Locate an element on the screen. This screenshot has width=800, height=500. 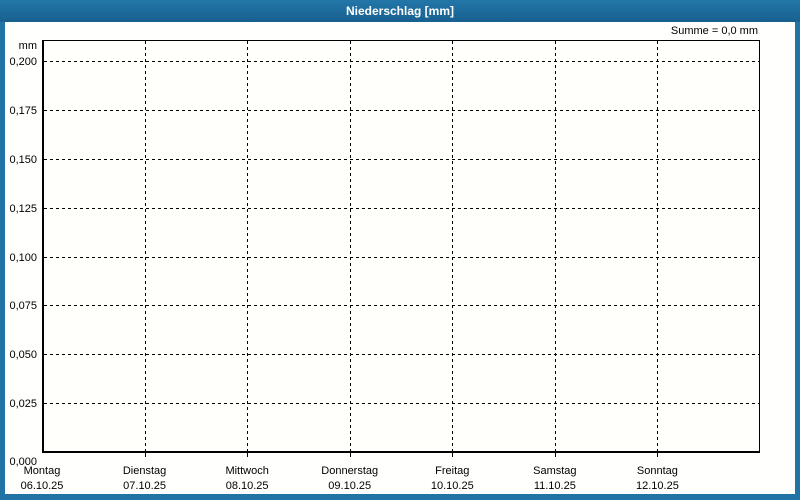
y-axis-unit-label: mm is located at coordinates (27, 46).